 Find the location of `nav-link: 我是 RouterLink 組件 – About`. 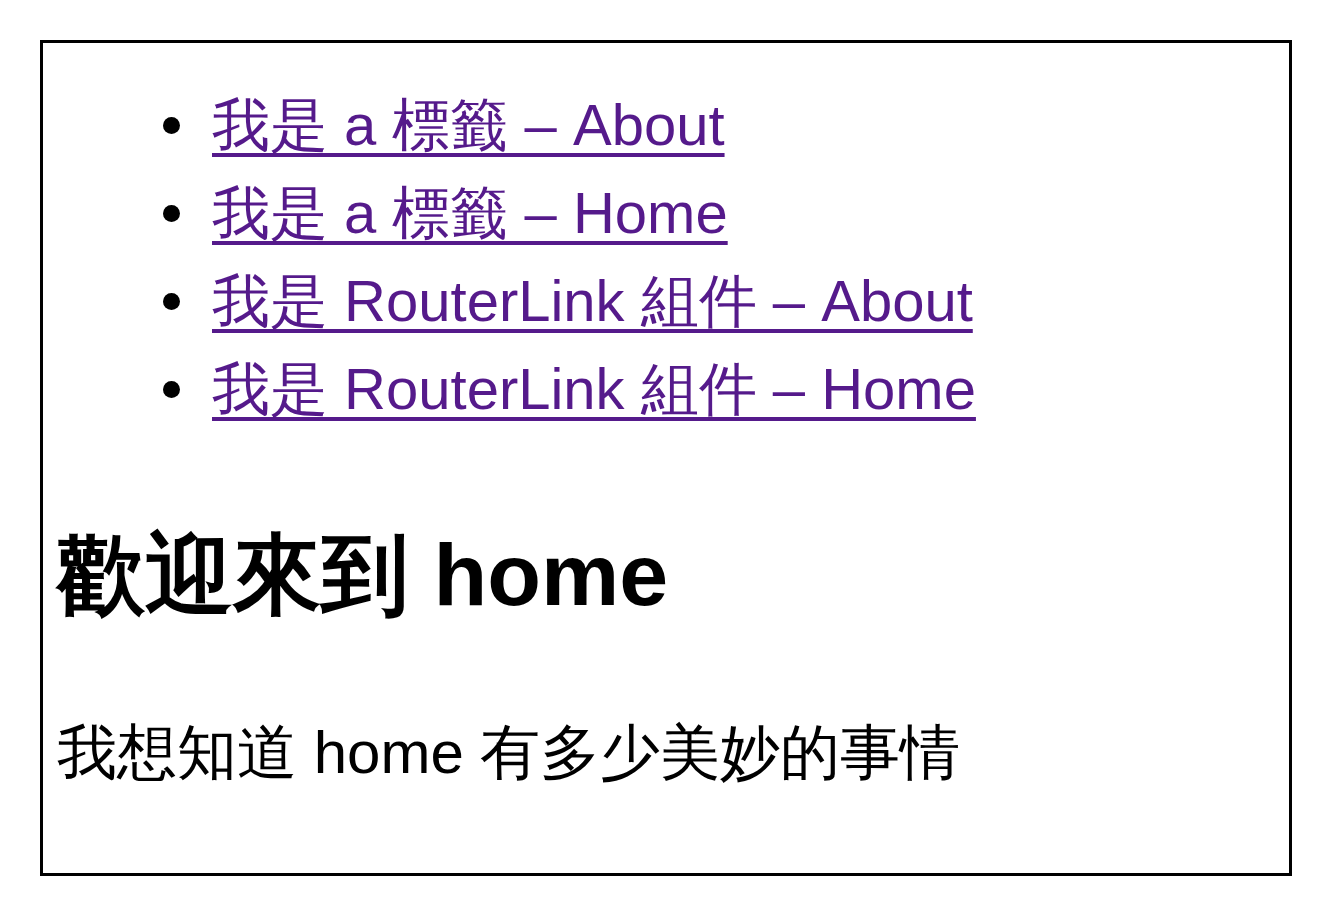

nav-link: 我是 RouterLink 組件 – About is located at coordinates (592, 301).